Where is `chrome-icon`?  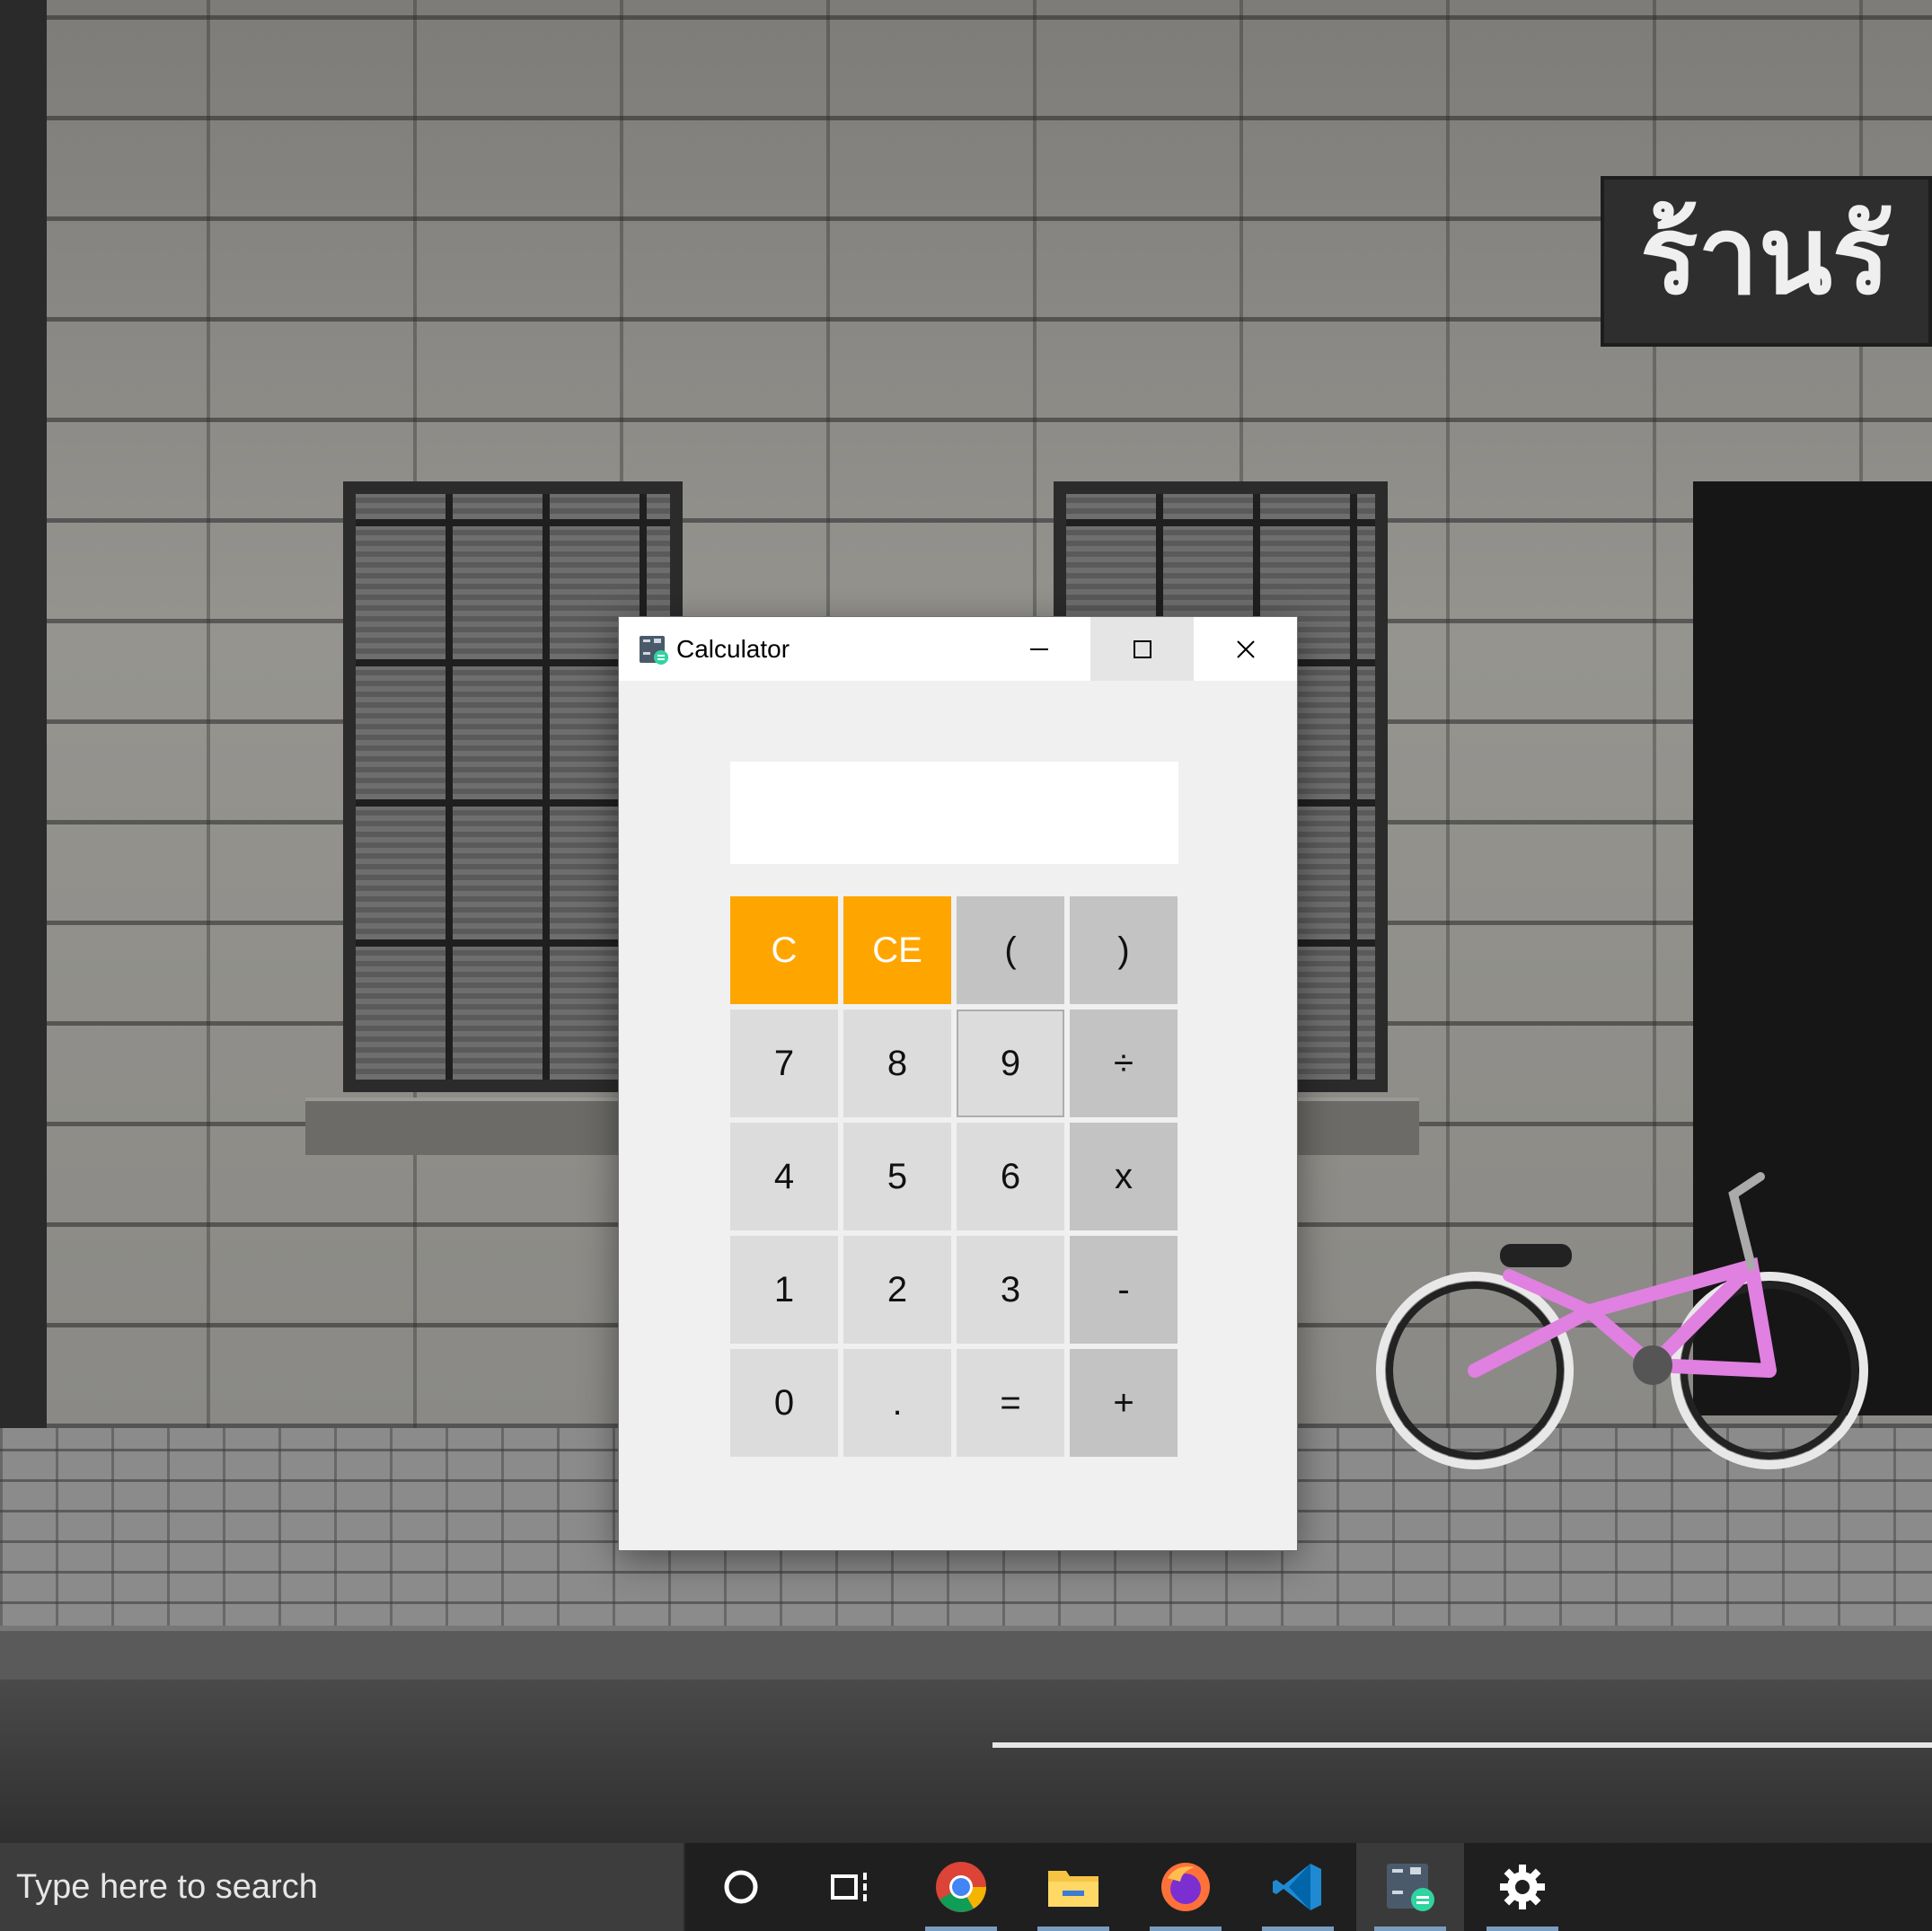
chrome-icon is located at coordinates (961, 1887).